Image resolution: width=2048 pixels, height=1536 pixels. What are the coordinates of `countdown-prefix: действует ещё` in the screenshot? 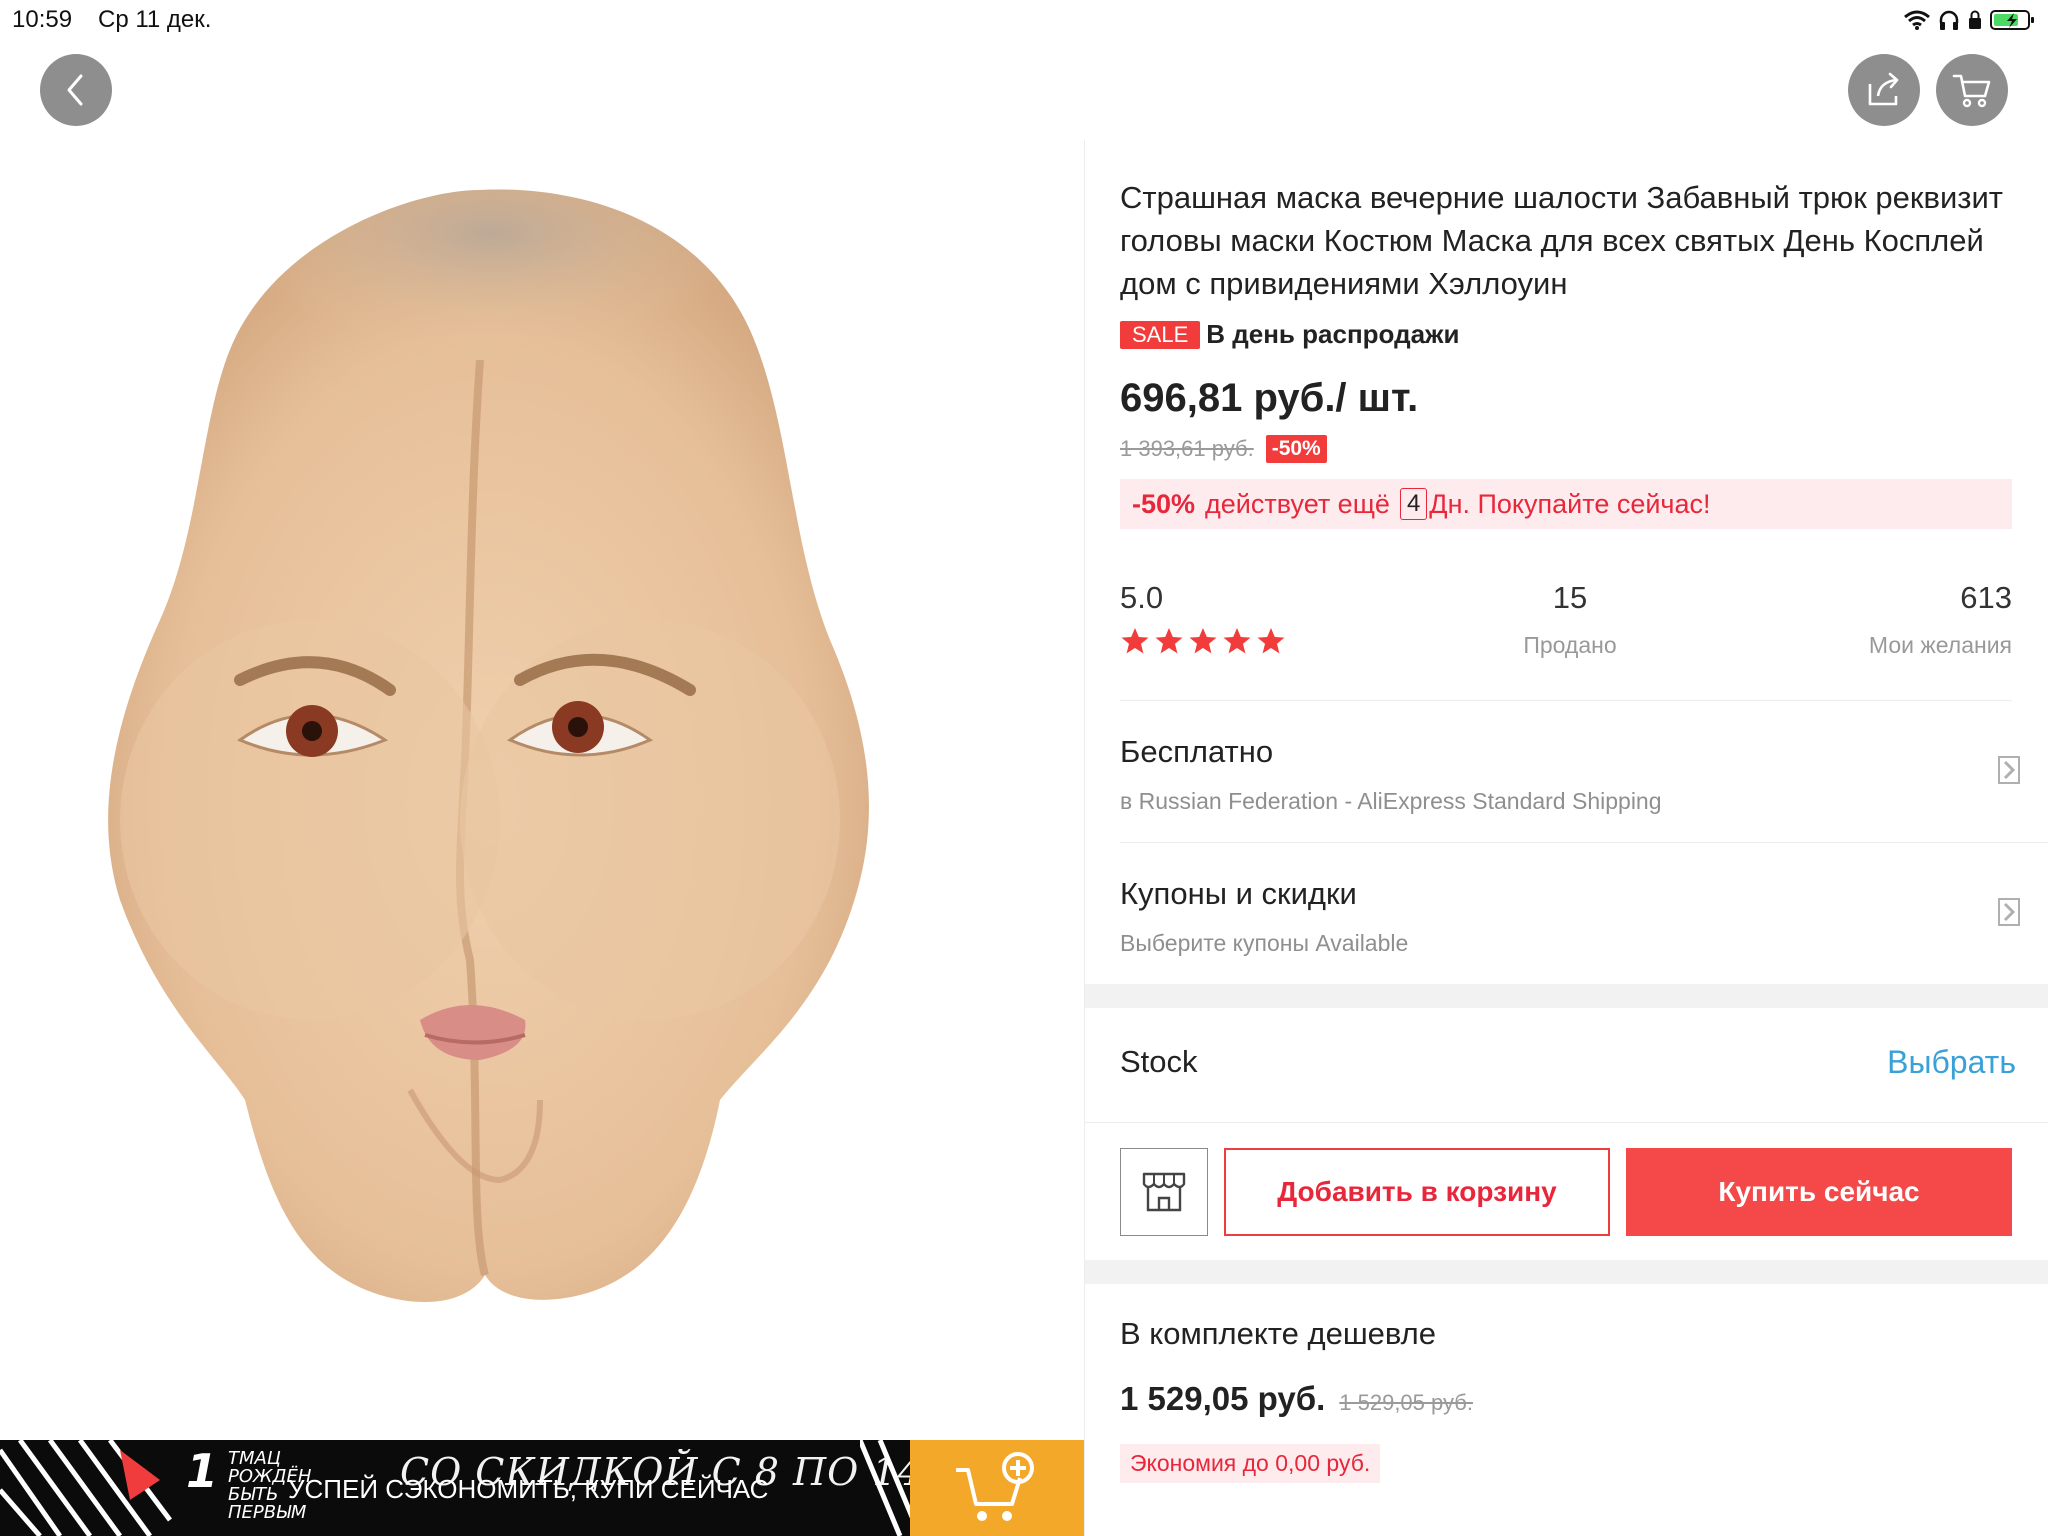 It's located at (1297, 503).